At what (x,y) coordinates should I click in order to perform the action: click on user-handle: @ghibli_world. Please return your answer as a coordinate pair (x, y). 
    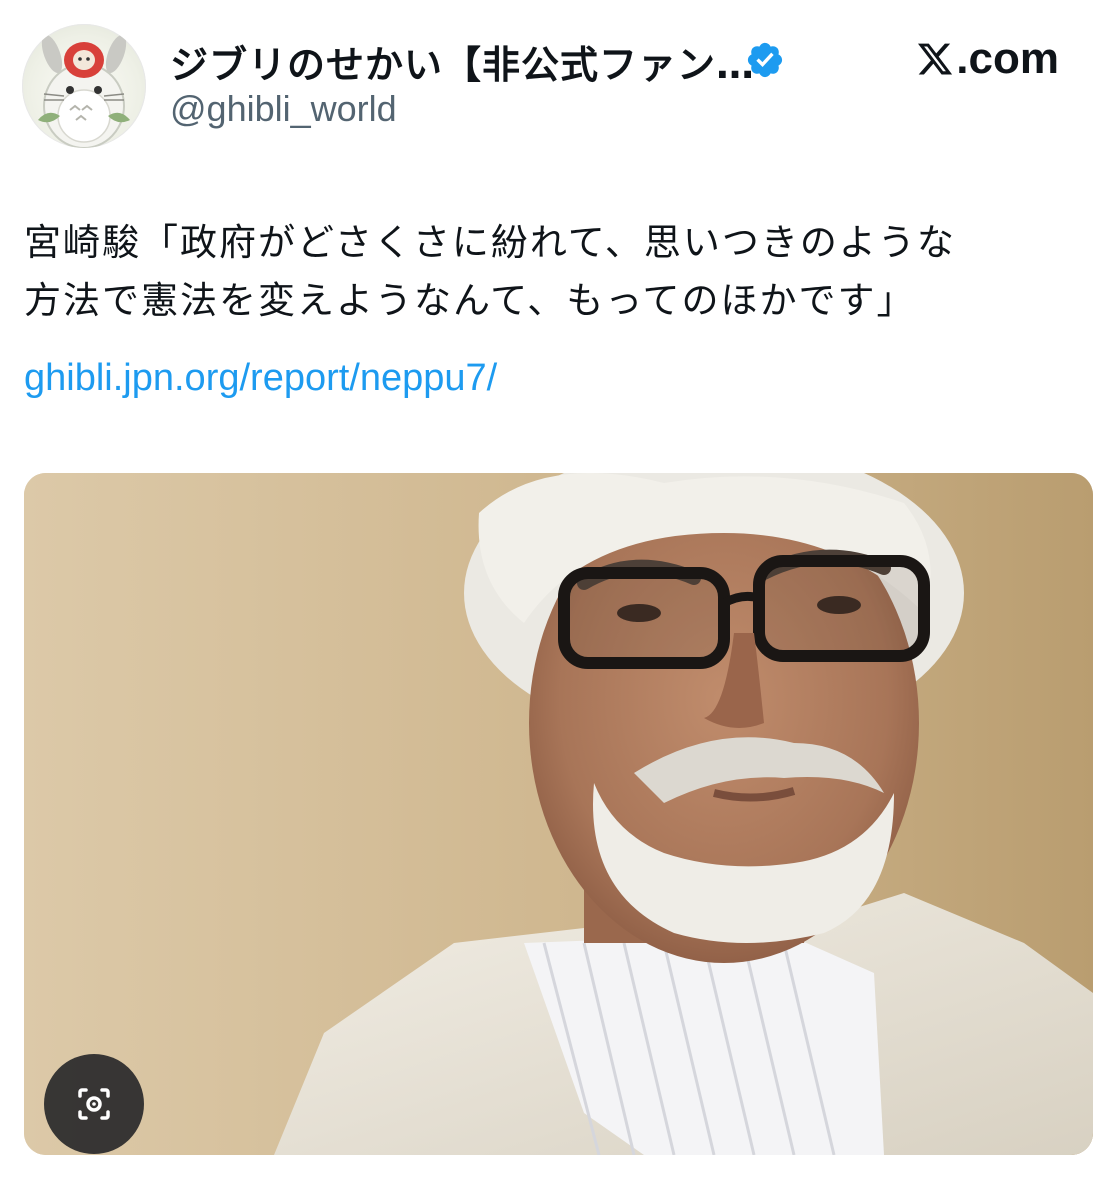
    Looking at the image, I should click on (283, 109).